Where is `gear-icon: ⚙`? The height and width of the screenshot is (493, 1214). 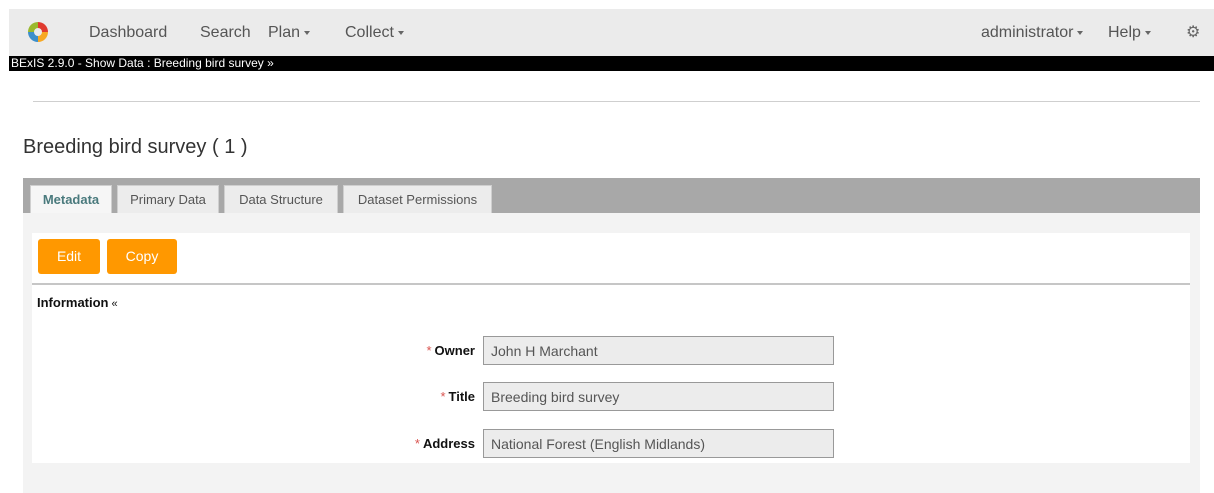 gear-icon: ⚙ is located at coordinates (1193, 32).